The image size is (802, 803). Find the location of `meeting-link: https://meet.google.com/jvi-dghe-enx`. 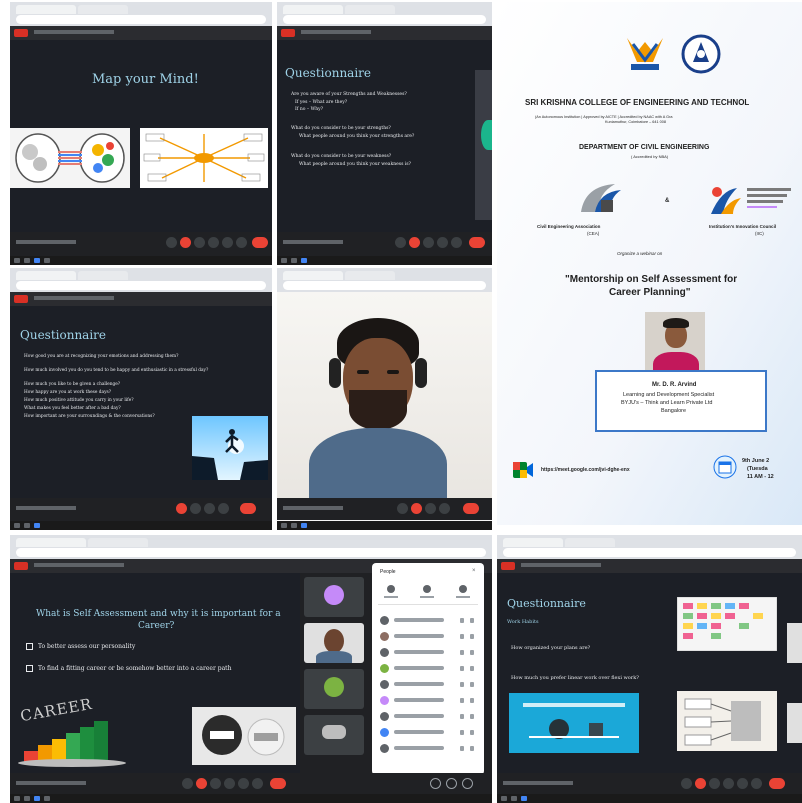

meeting-link: https://meet.google.com/jvi-dghe-enx is located at coordinates (585, 470).